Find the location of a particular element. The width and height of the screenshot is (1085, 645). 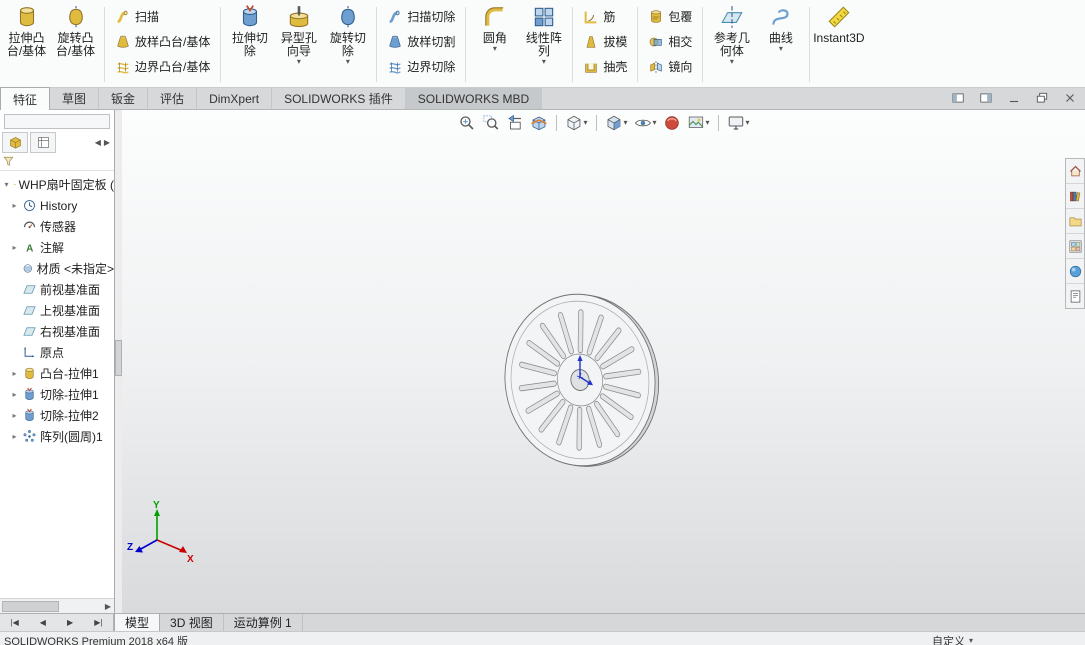

ribbon-button-loft-cut: 放样切割 is located at coordinates (421, 41).